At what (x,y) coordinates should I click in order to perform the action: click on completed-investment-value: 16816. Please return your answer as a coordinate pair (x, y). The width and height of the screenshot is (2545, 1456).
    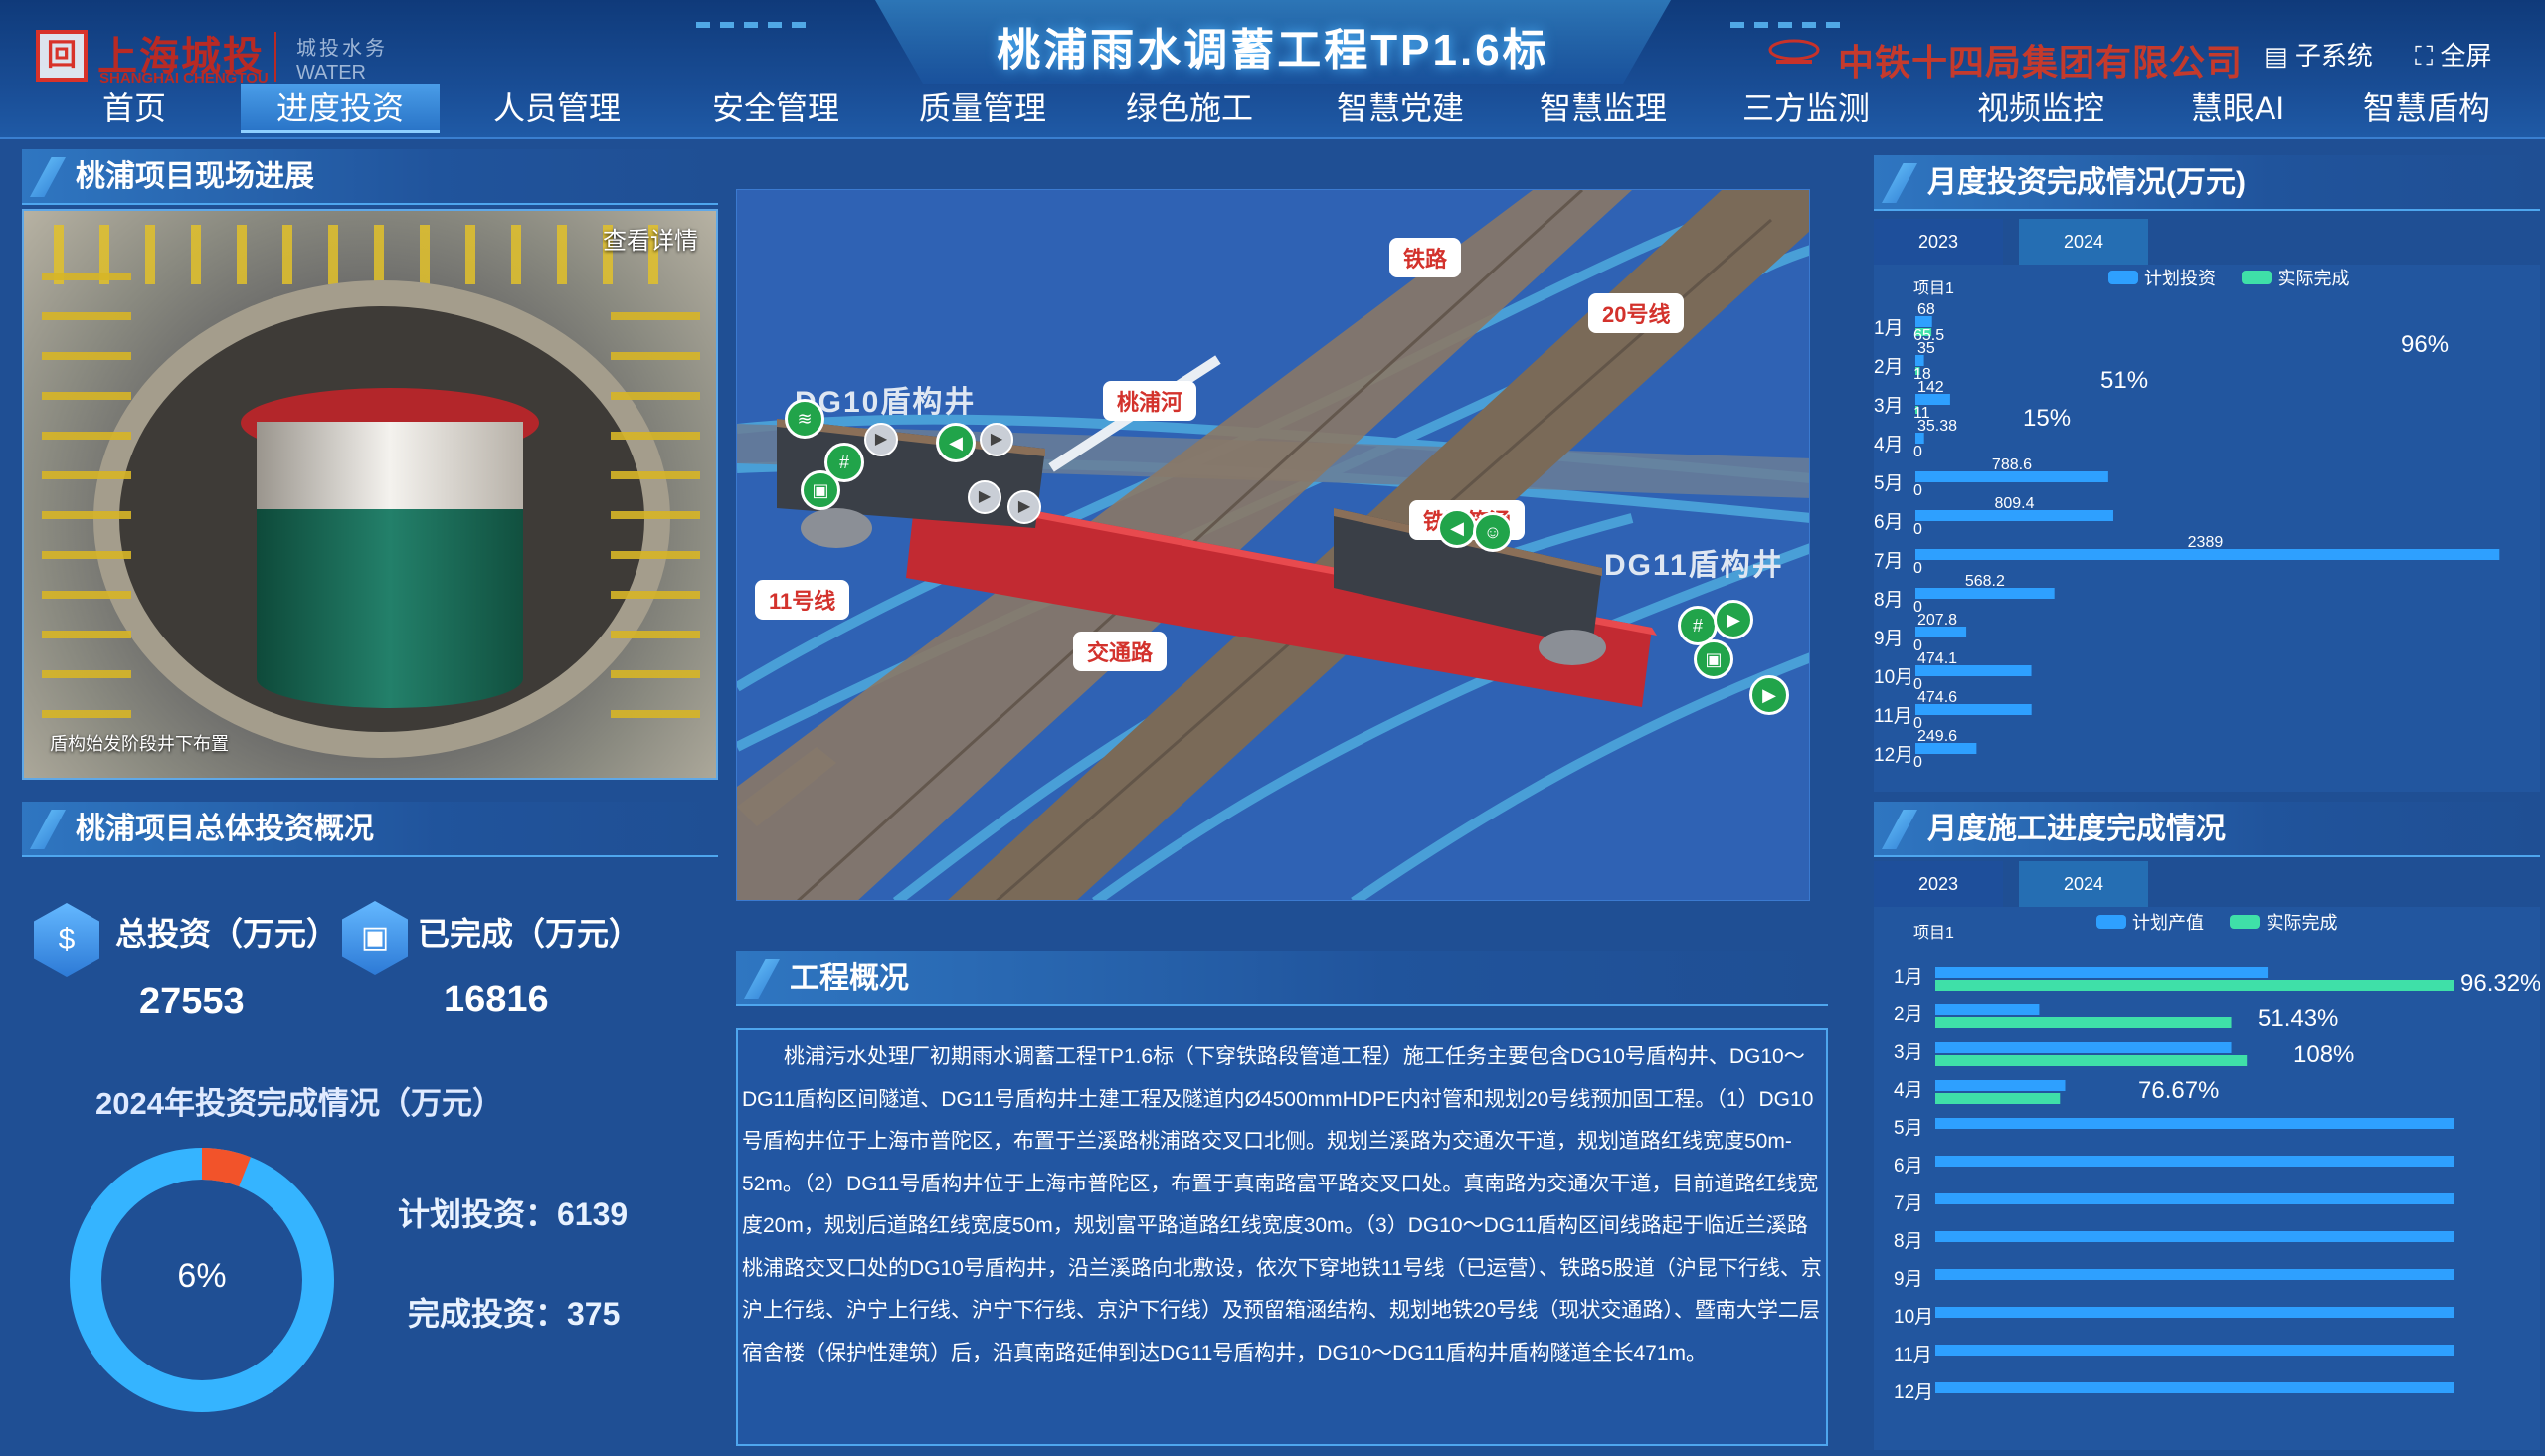
    Looking at the image, I should click on (497, 999).